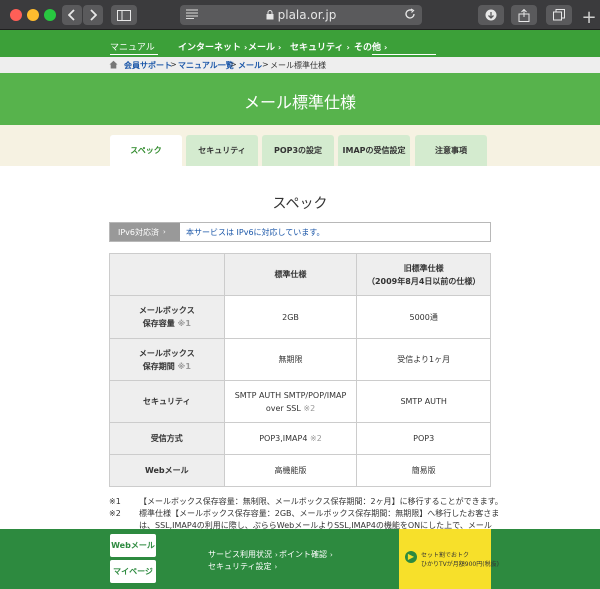 Image resolution: width=600 pixels, height=589 pixels. What do you see at coordinates (93, 15) in the screenshot?
I see `forward-button` at bounding box center [93, 15].